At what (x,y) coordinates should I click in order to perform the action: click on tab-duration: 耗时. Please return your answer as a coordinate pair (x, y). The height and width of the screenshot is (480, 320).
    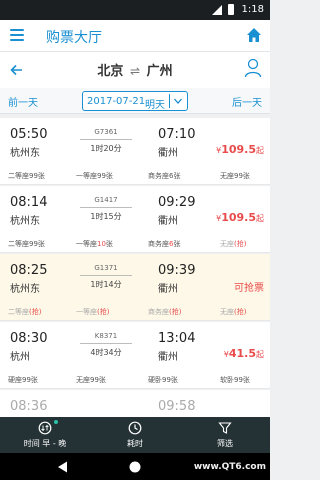
    Looking at the image, I should click on (135, 435).